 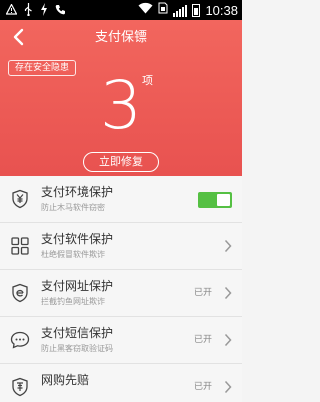 I want to click on battery-icon, so click(x=196, y=10).